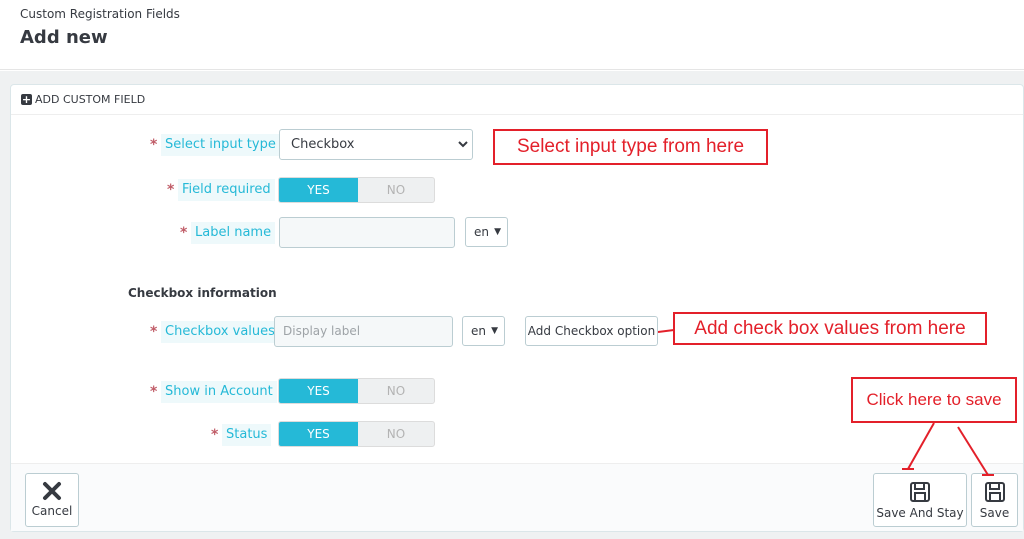 This screenshot has width=1024, height=539. Describe the element at coordinates (363, 331) in the screenshot. I see `checkbox-values-input: Display label` at that location.